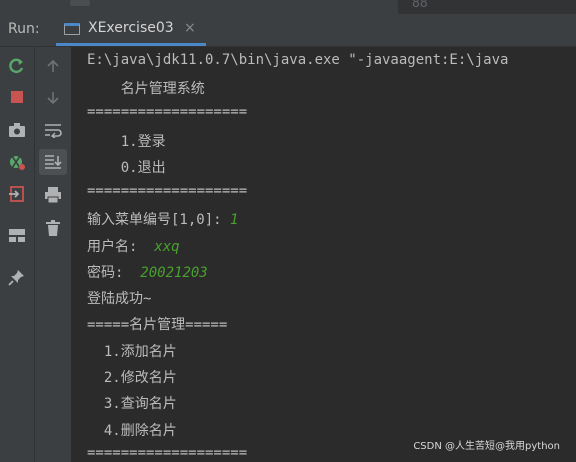  I want to click on menu-prompt-line: 输入菜单编号[1,0]: 1, so click(162, 219).